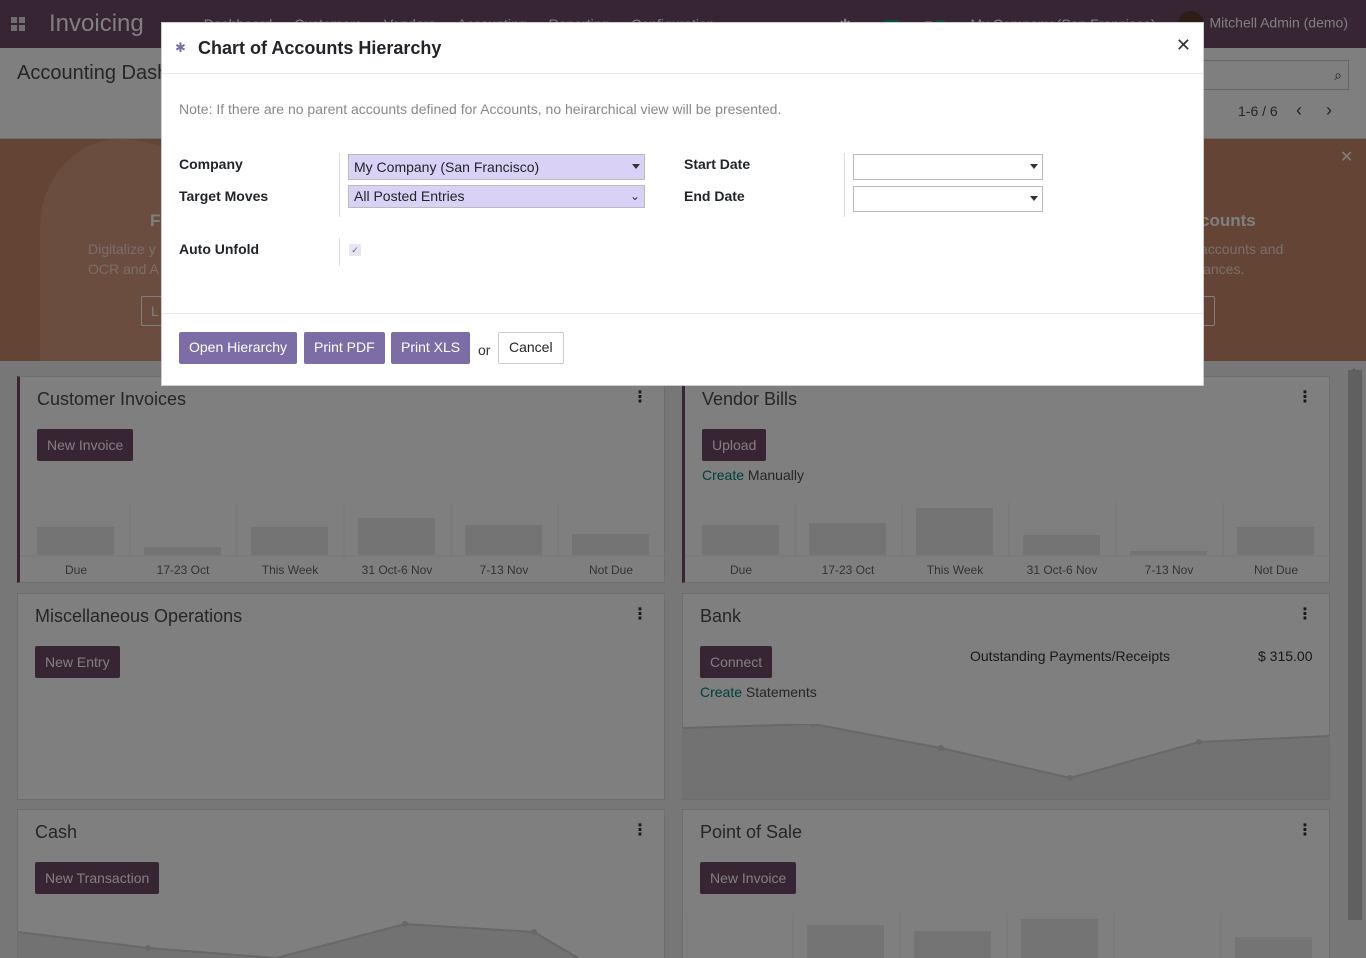 The height and width of the screenshot is (958, 1366). Describe the element at coordinates (211, 164) in the screenshot. I see `company-label: Company` at that location.